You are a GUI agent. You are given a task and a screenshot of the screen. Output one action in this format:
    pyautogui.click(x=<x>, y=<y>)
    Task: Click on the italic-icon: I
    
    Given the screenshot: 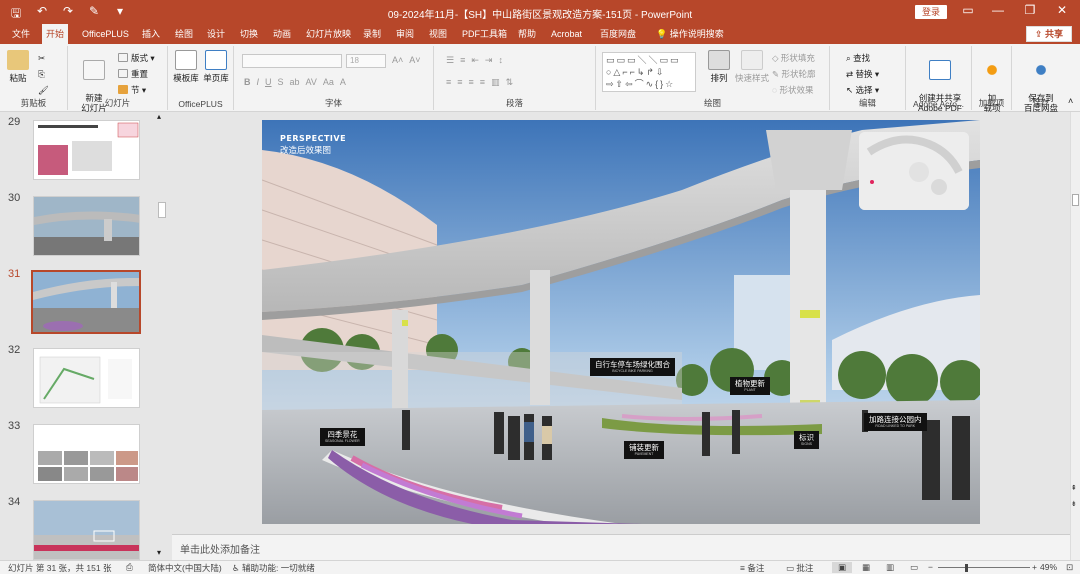 What is the action you would take?
    pyautogui.click(x=258, y=82)
    